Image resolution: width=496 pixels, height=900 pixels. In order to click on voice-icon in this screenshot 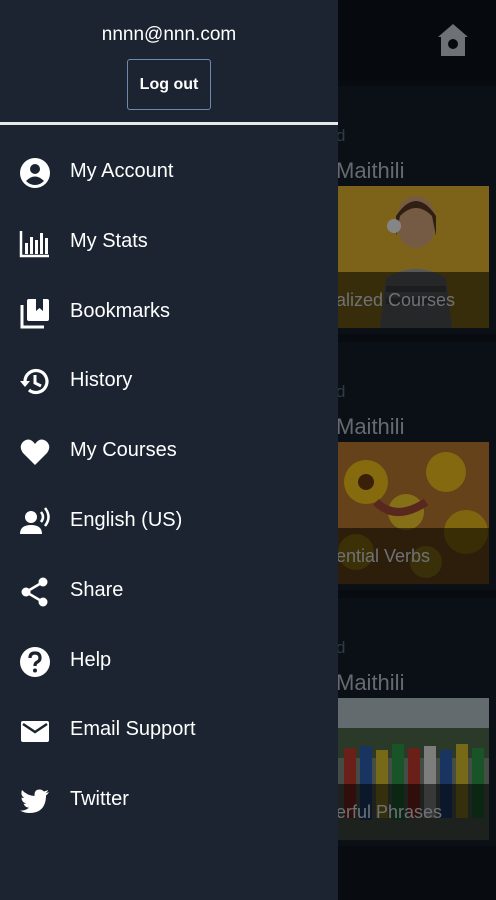, I will do `click(35, 522)`.